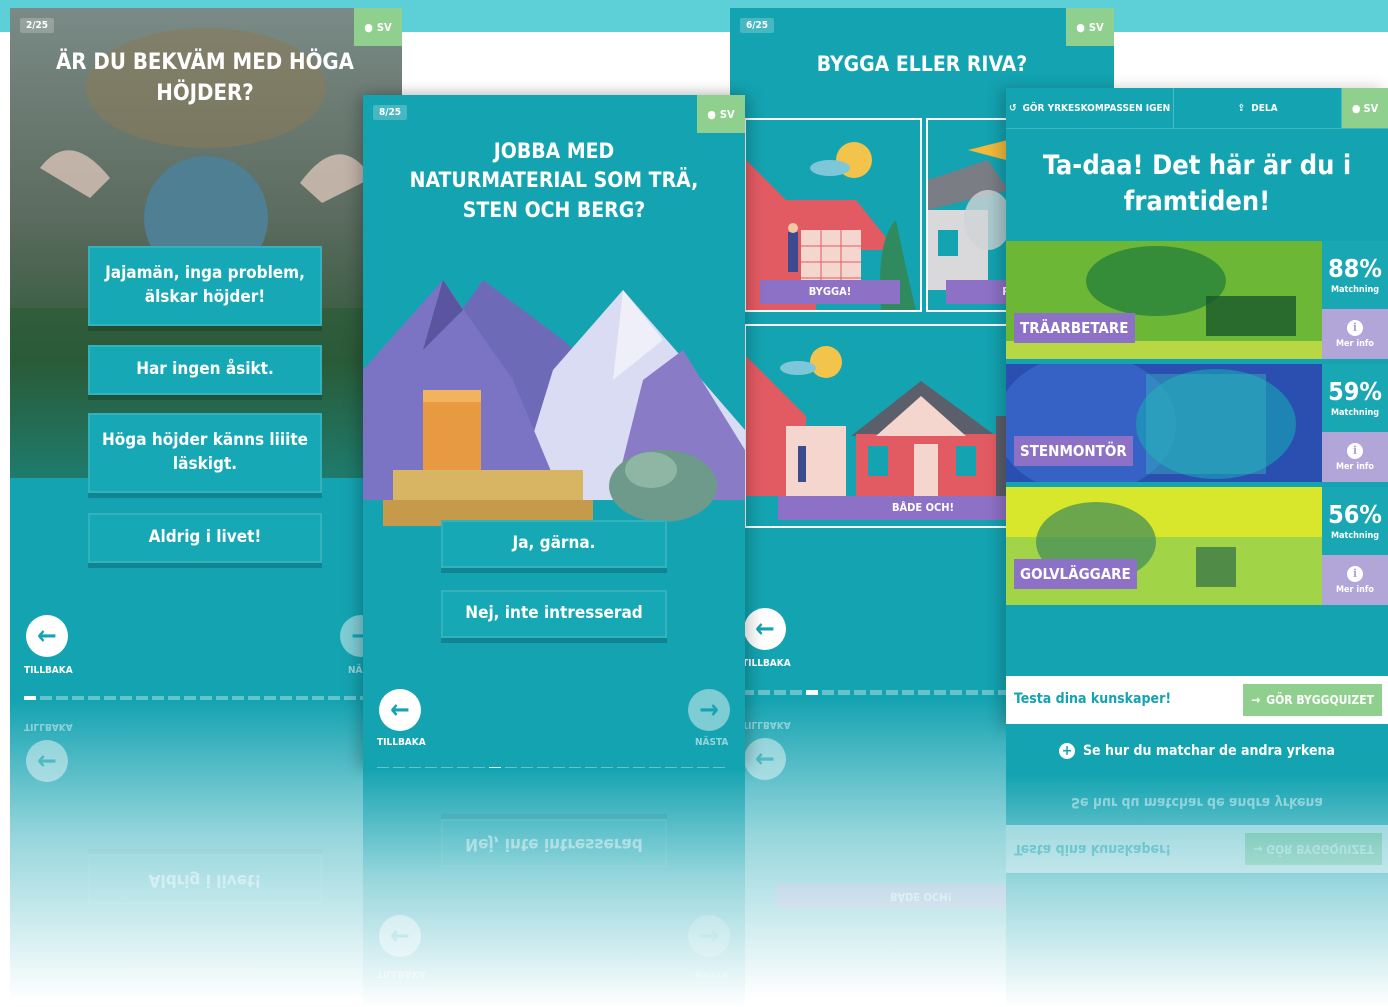 The width and height of the screenshot is (1388, 1007). Describe the element at coordinates (1066, 751) in the screenshot. I see `plus-circle-icon: +` at that location.